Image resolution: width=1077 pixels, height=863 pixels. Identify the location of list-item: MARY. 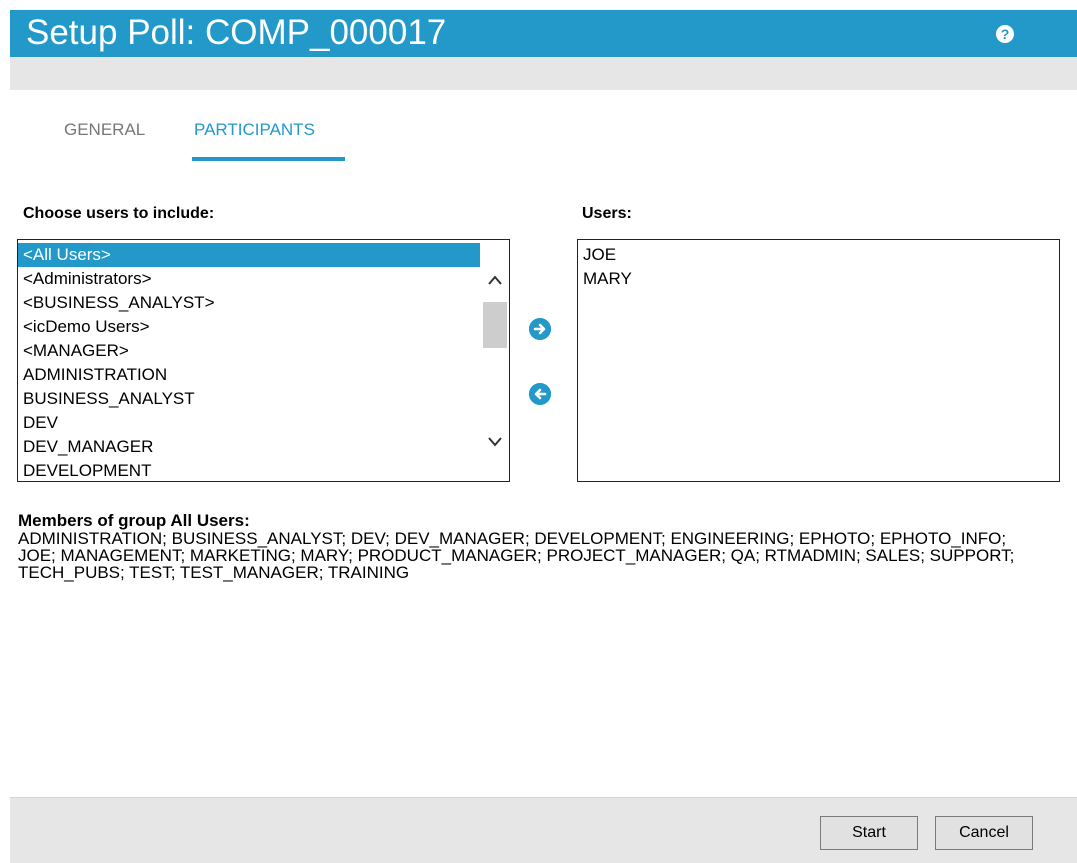
(605, 279).